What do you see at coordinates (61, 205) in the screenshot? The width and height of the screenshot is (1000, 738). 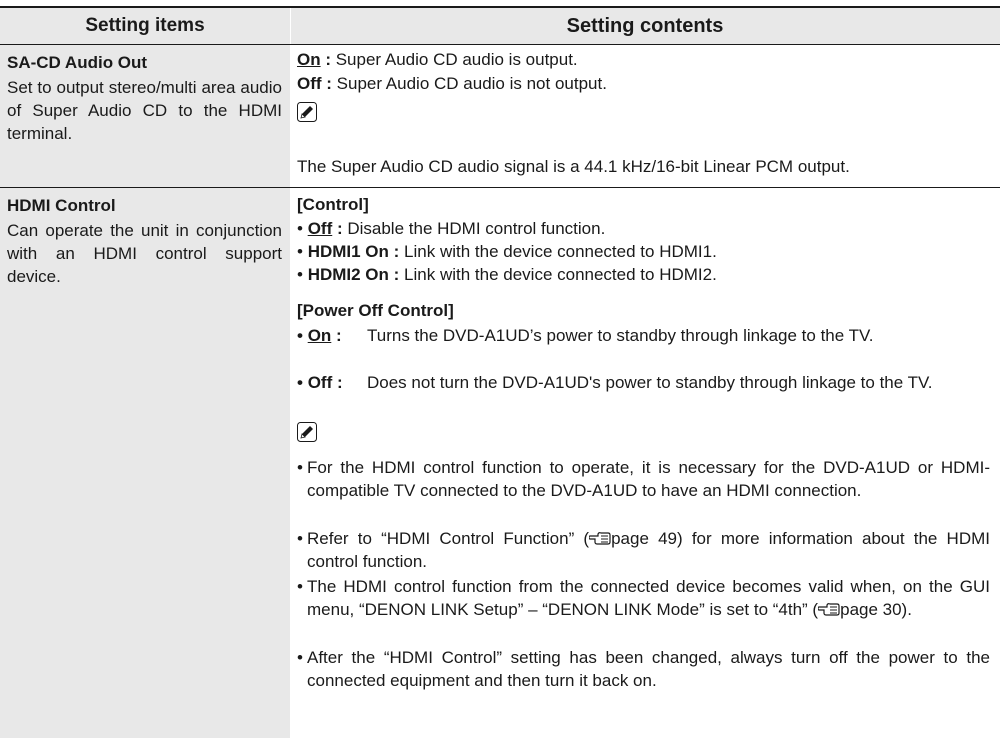 I see `setting-title: HDMI Control` at bounding box center [61, 205].